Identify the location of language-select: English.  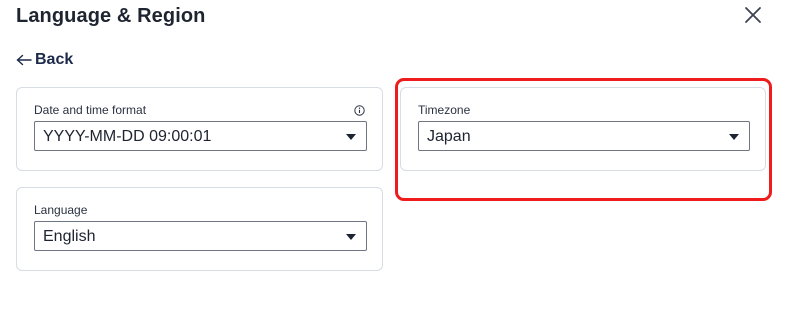
(200, 236).